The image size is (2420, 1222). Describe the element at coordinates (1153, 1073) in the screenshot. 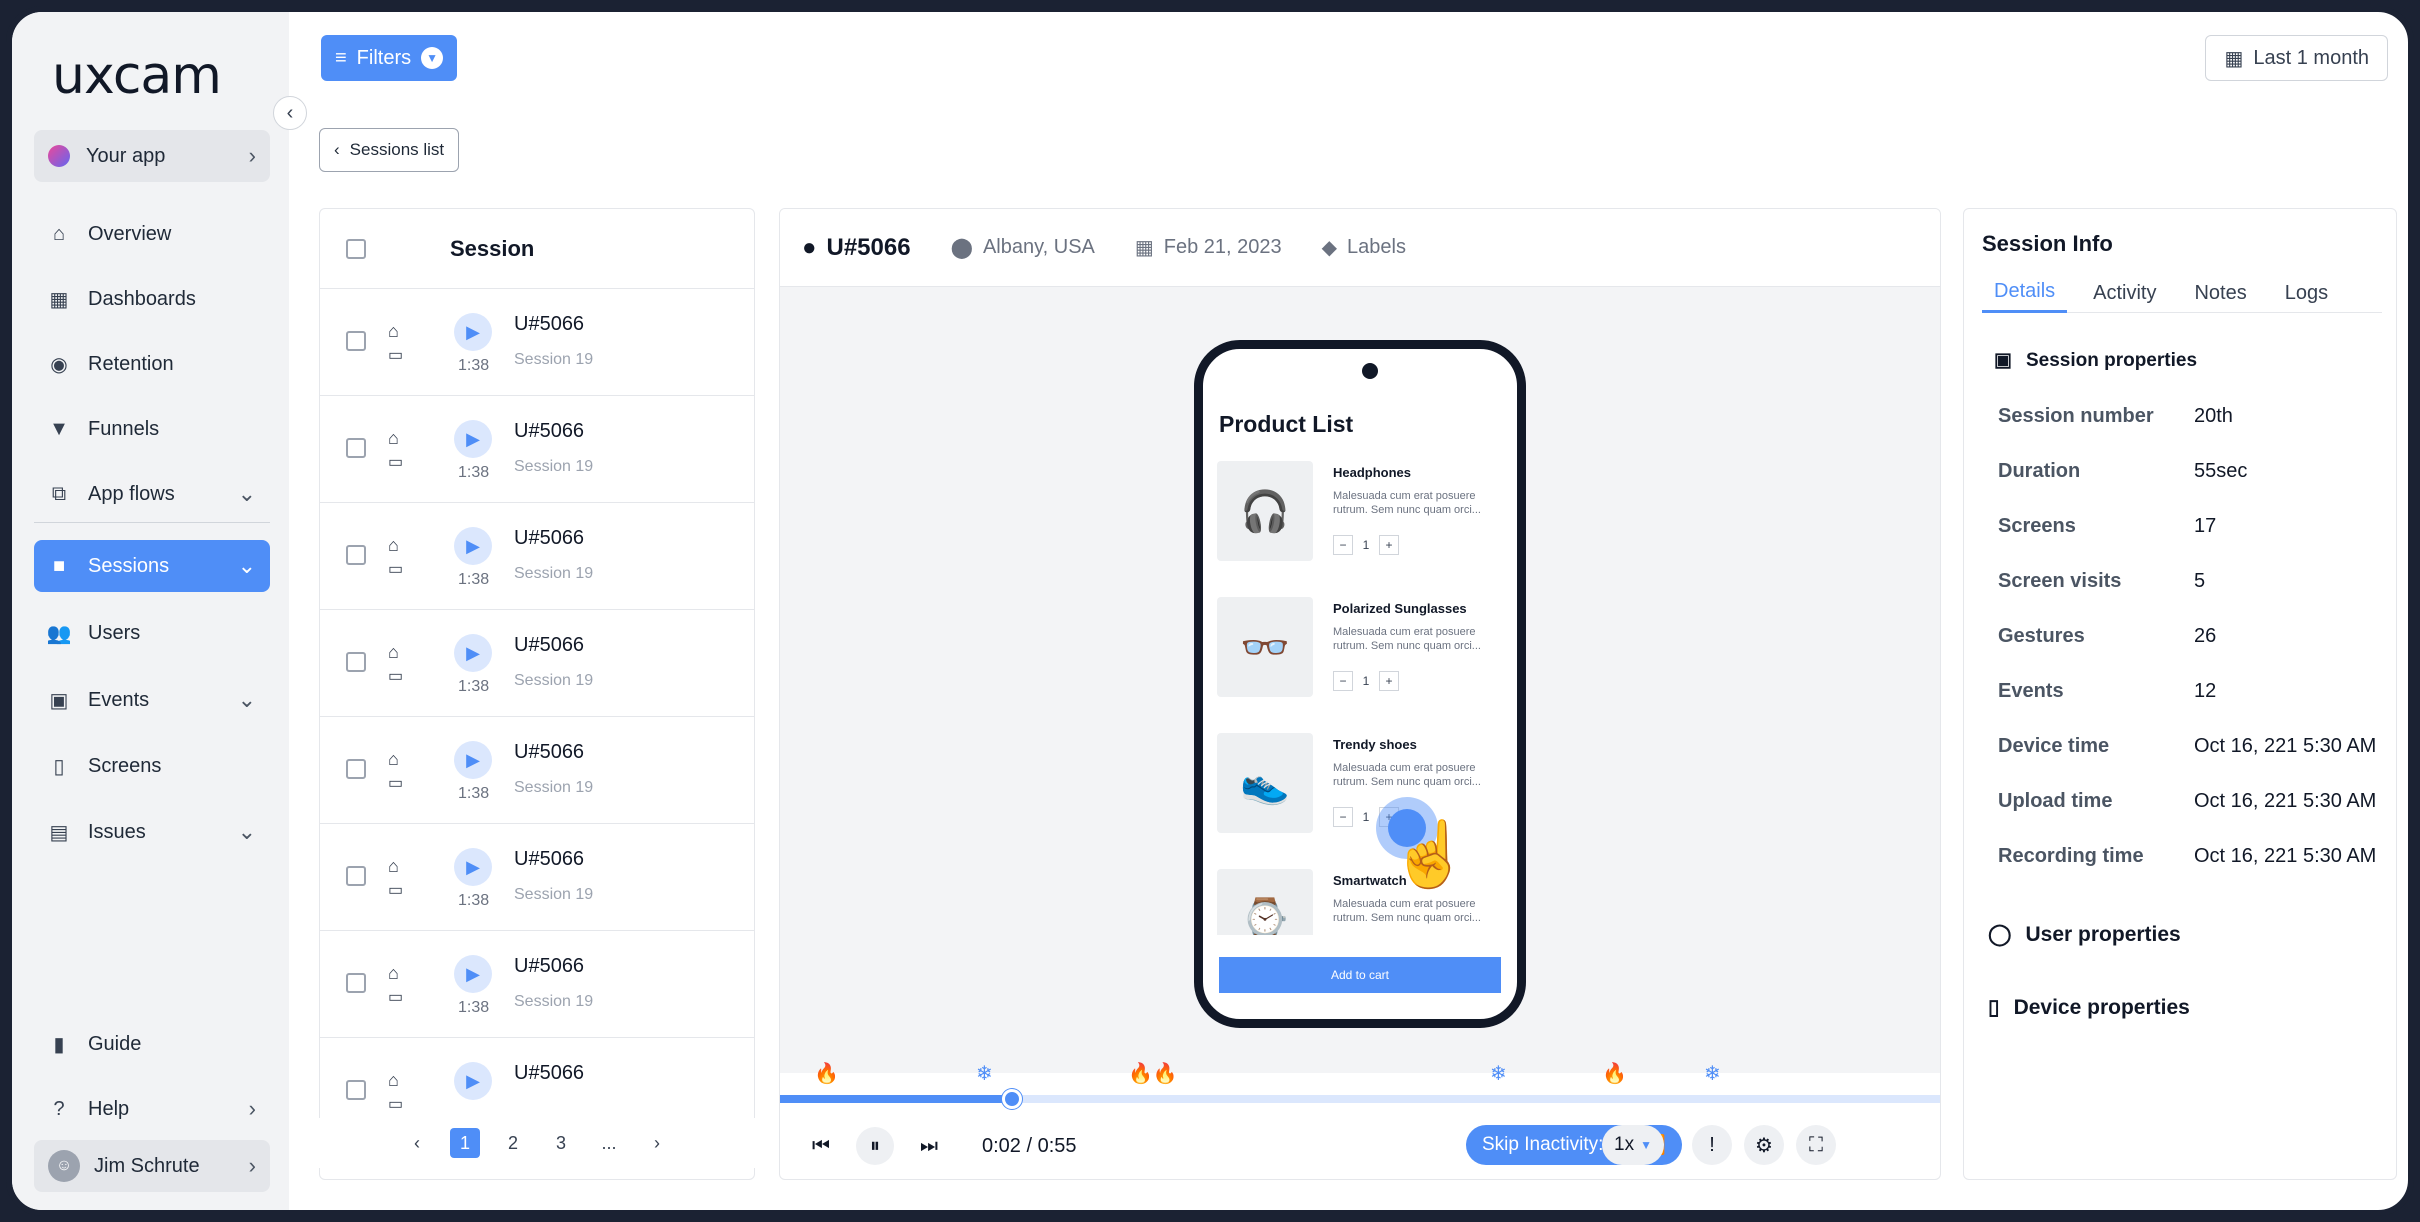

I see `rage-tap-marker-icon: 🔥🔥` at that location.